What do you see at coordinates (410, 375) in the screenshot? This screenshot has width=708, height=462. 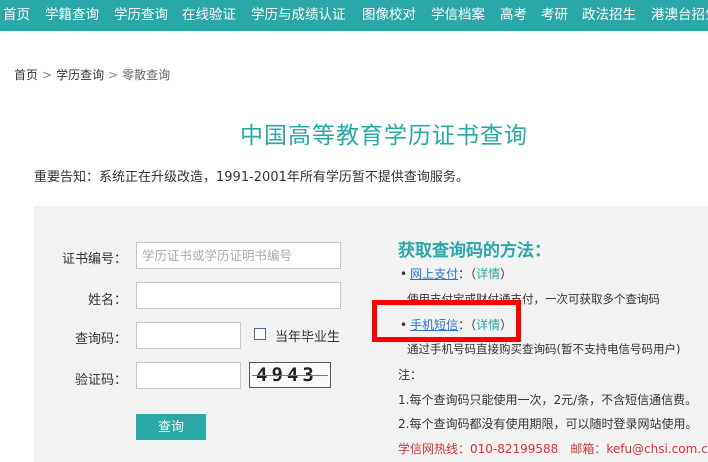 I see `note-title: 注：` at bounding box center [410, 375].